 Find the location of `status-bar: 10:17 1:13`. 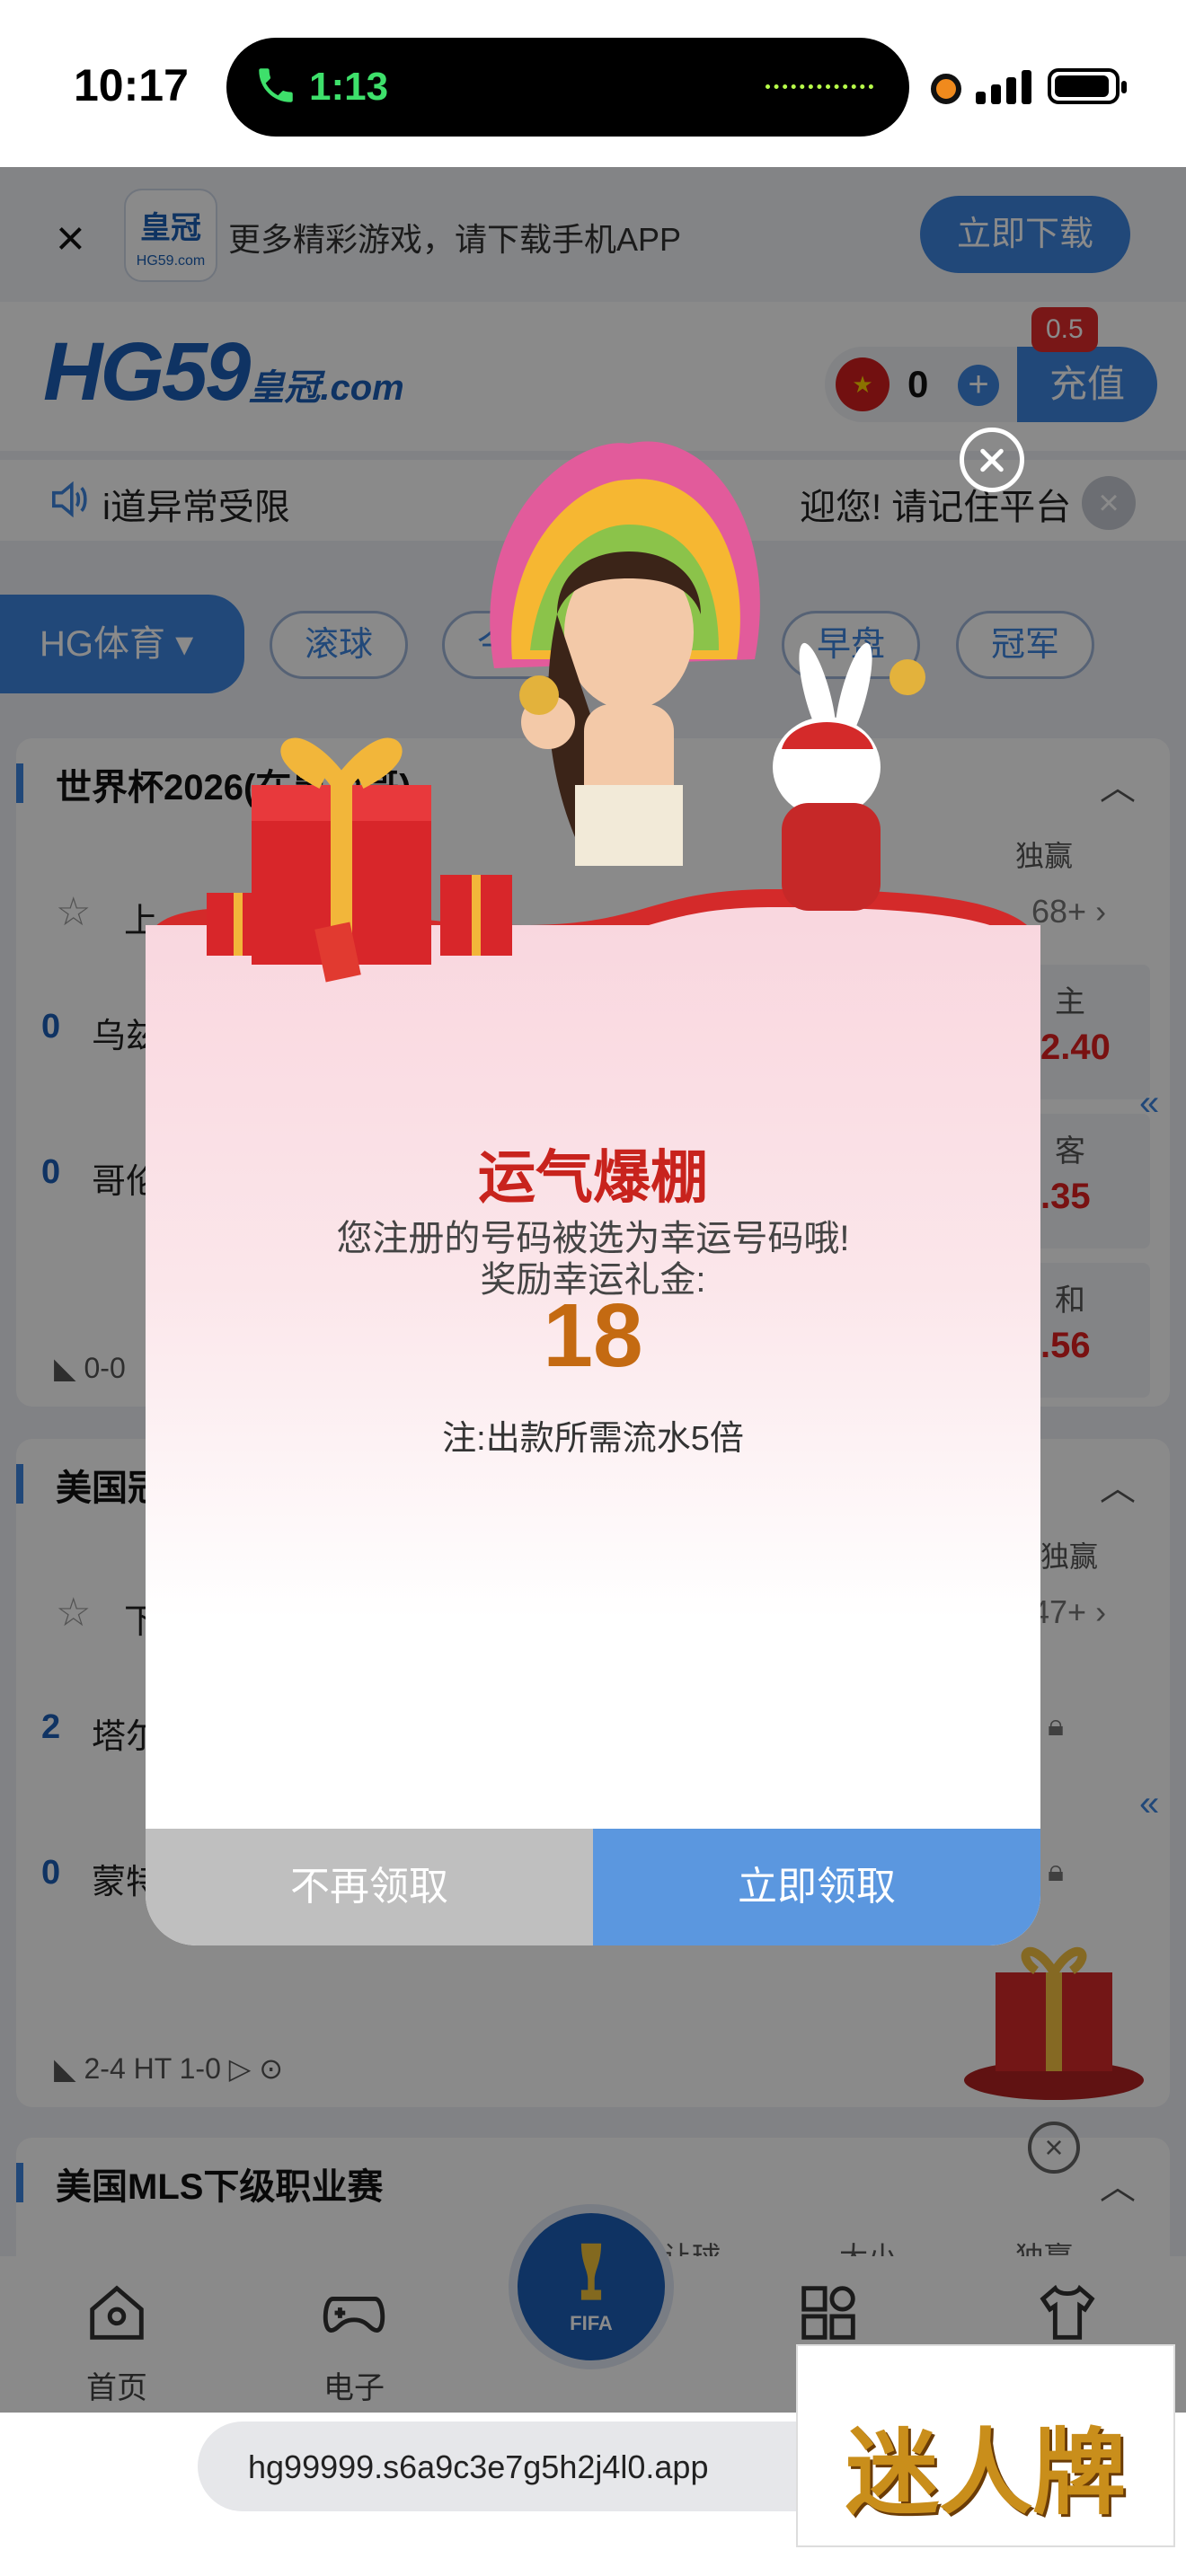

status-bar: 10:17 1:13 is located at coordinates (593, 83).